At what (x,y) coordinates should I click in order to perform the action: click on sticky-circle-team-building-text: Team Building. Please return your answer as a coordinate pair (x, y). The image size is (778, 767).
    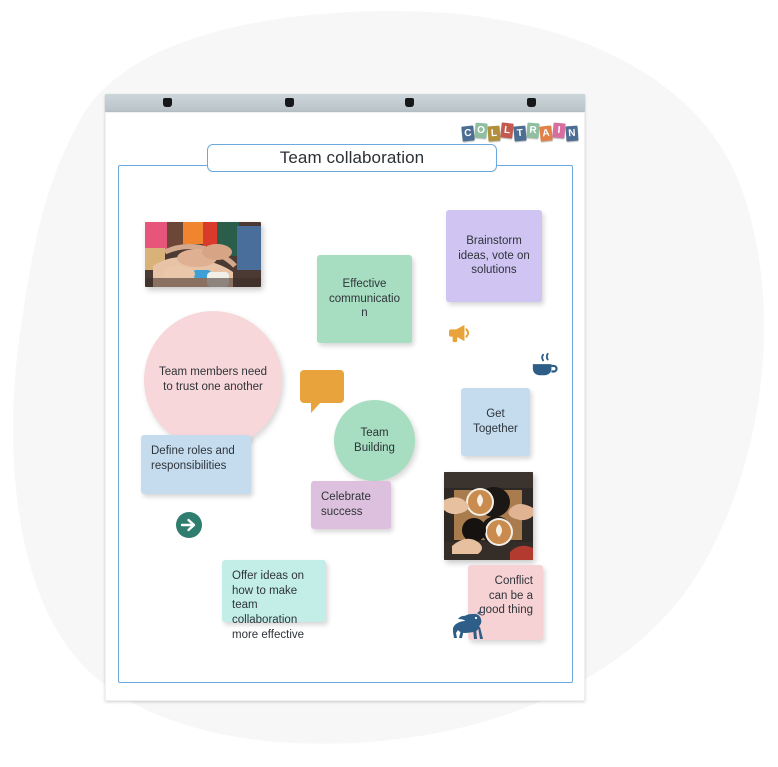
    Looking at the image, I should click on (374, 440).